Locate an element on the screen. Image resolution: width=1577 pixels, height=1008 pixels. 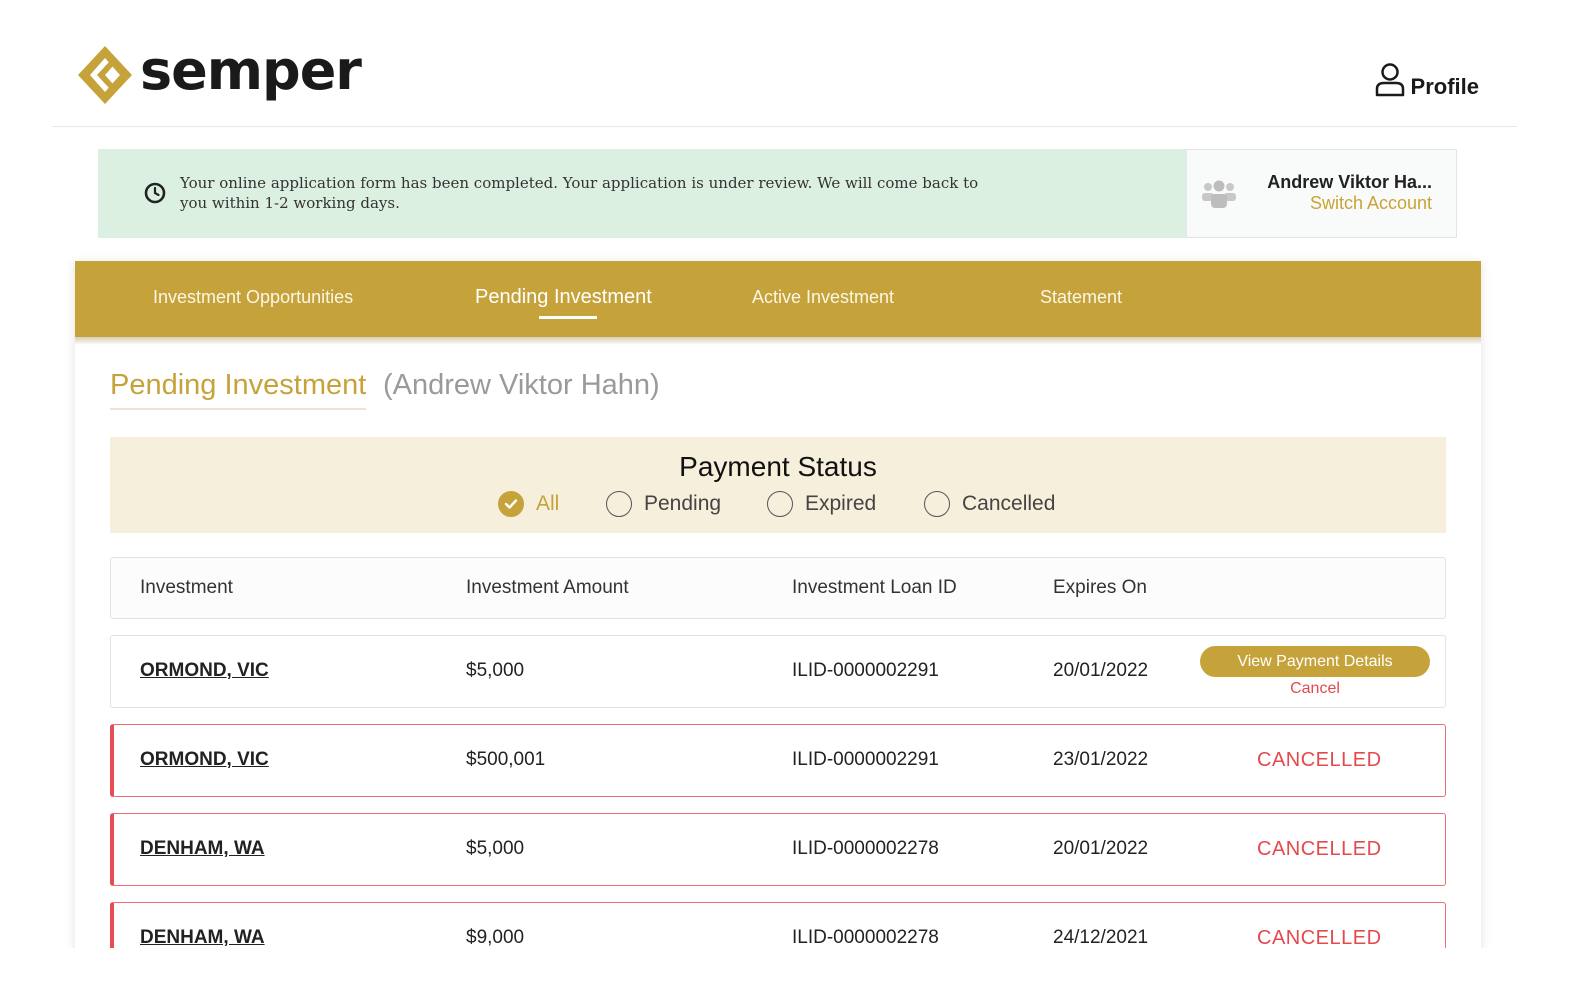
brand-logo: semper is located at coordinates (219, 72).